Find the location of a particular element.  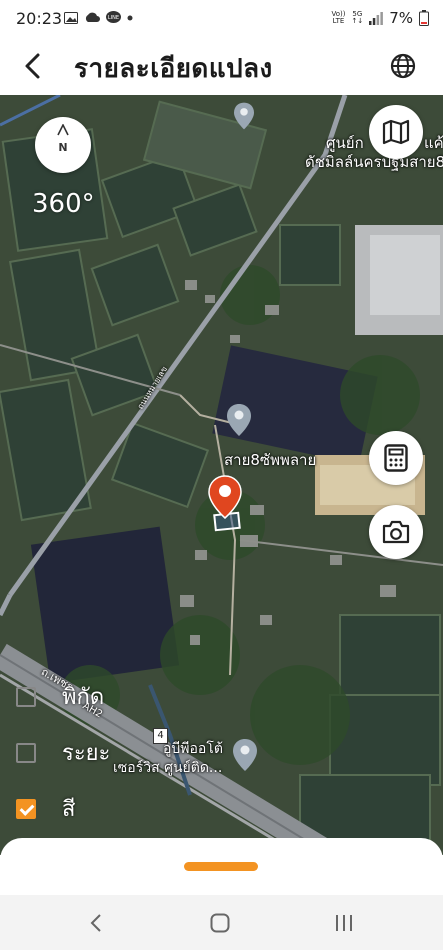

app-header: รายละเอียดแปลง is located at coordinates (221, 66).